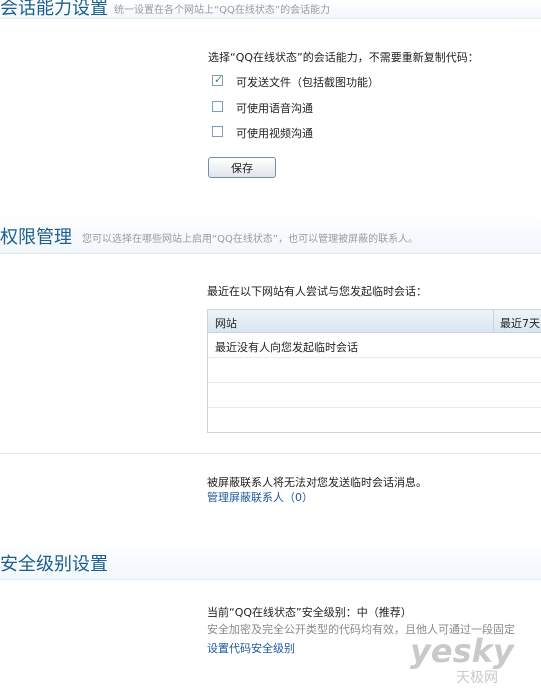 Image resolution: width=541 pixels, height=692 pixels. I want to click on send-file-checkbox: ✓, so click(218, 79).